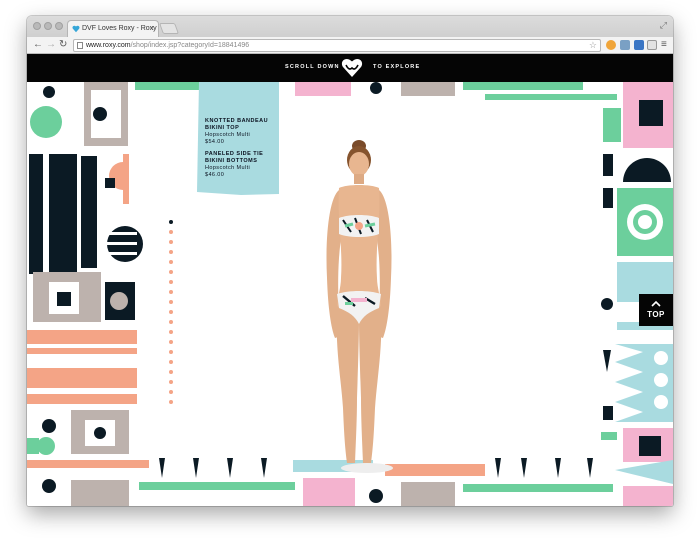 The height and width of the screenshot is (541, 700). Describe the element at coordinates (593, 45) in the screenshot. I see `bookmark-star-icon: ☆` at that location.